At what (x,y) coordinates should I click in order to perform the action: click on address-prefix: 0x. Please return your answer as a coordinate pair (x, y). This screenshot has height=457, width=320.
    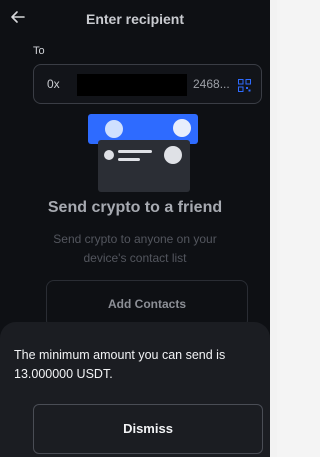
    Looking at the image, I should click on (53, 84).